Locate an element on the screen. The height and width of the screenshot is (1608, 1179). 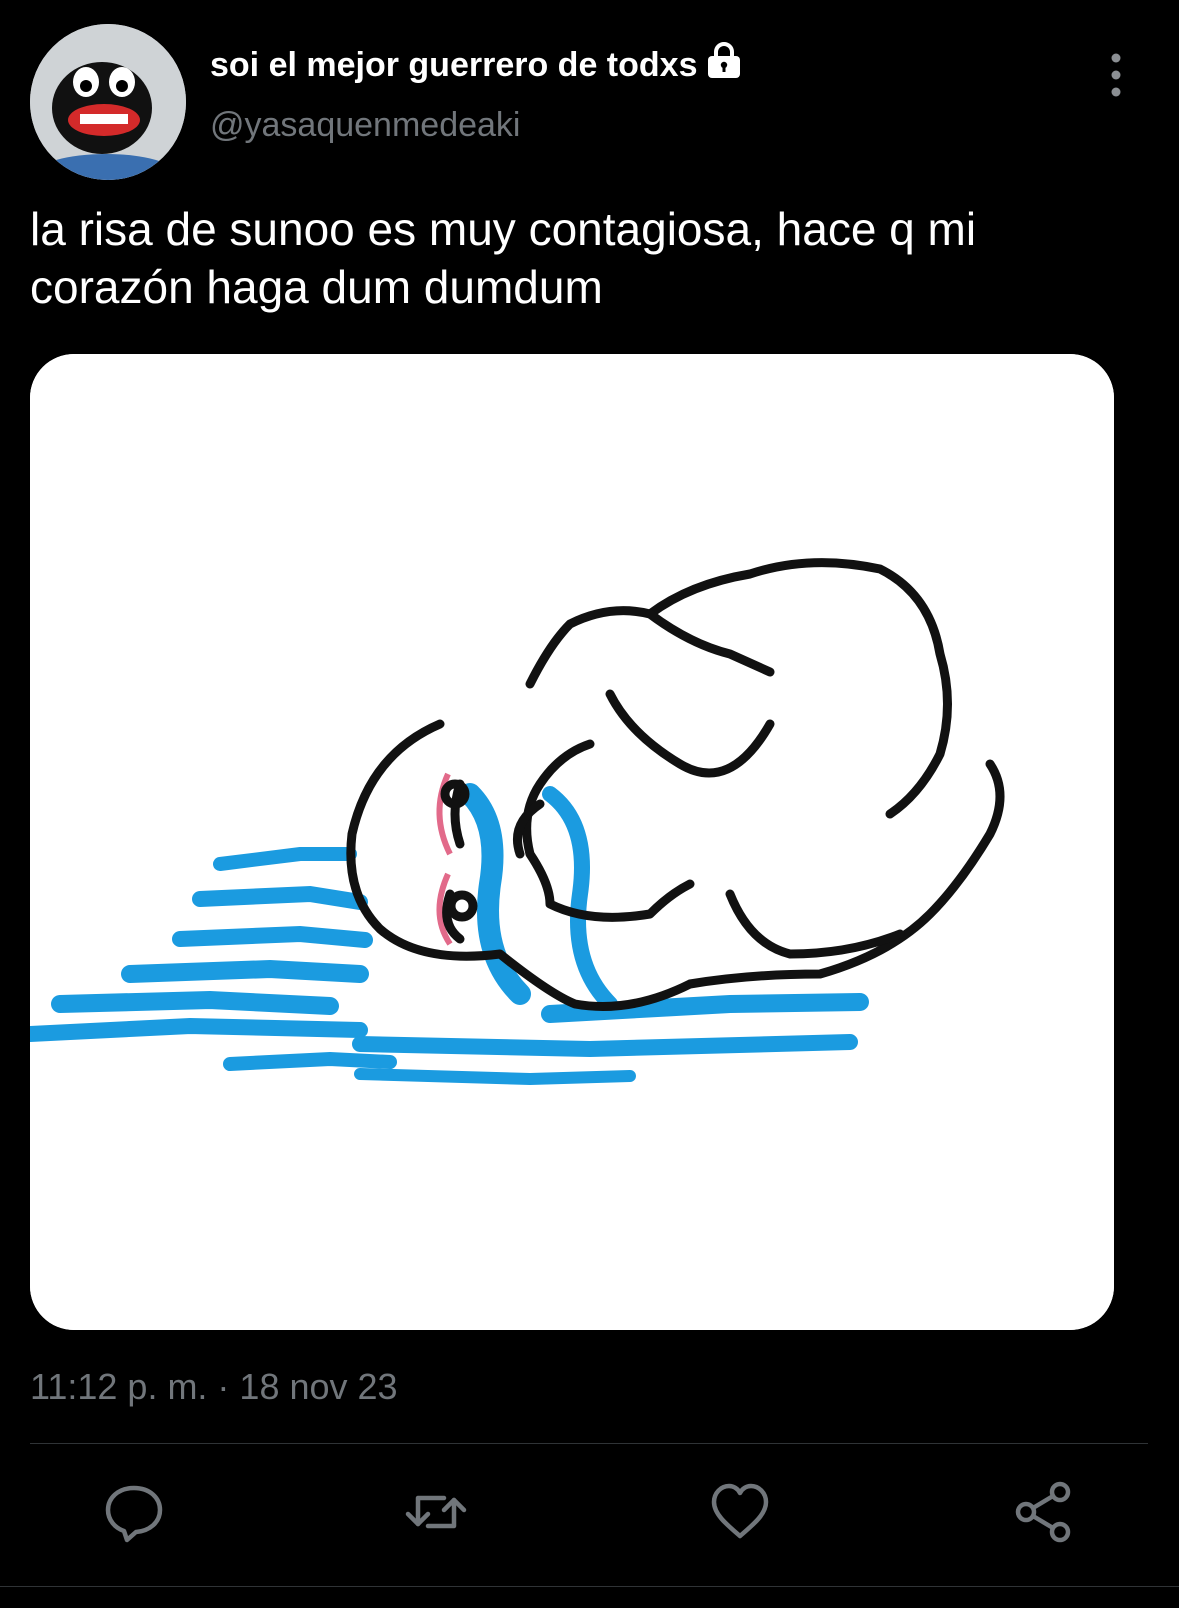
avatar-image is located at coordinates (108, 102).